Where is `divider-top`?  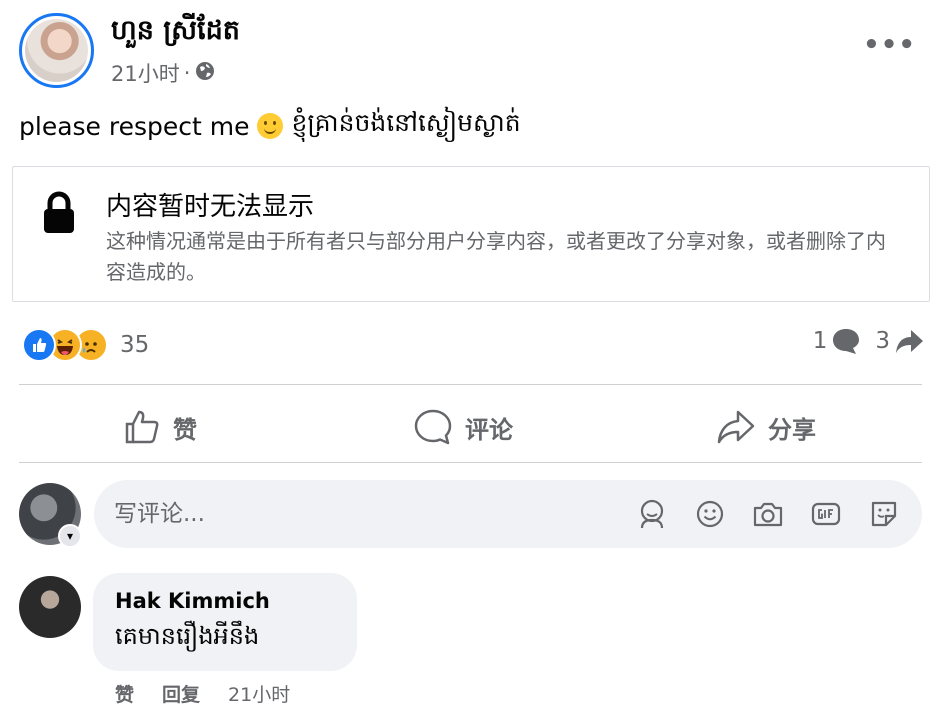 divider-top is located at coordinates (470, 384).